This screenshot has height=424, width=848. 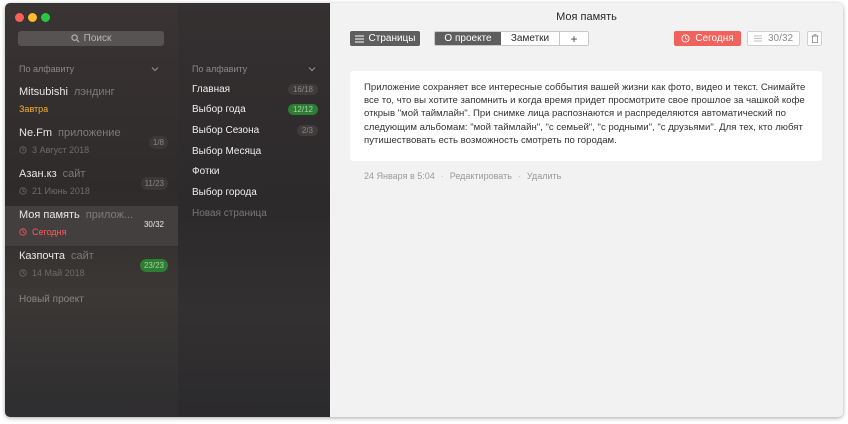 What do you see at coordinates (91, 144) in the screenshot?
I see `project-item: Ne.Fm приложение 3 Август 2018 1/8` at bounding box center [91, 144].